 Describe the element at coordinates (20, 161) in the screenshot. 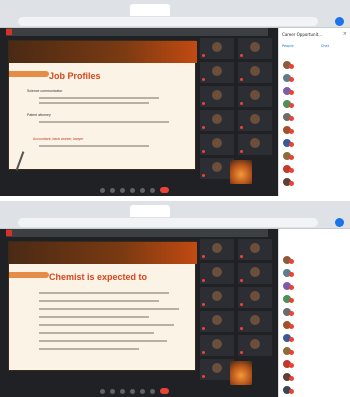

I see `pen-stroke` at that location.